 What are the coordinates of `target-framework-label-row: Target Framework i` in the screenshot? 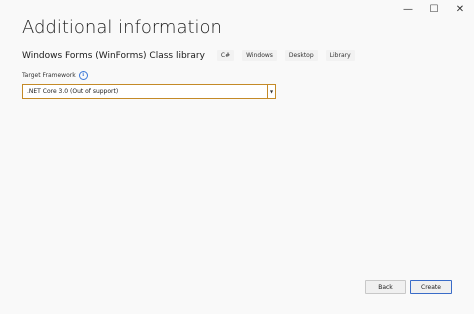 It's located at (55, 75).